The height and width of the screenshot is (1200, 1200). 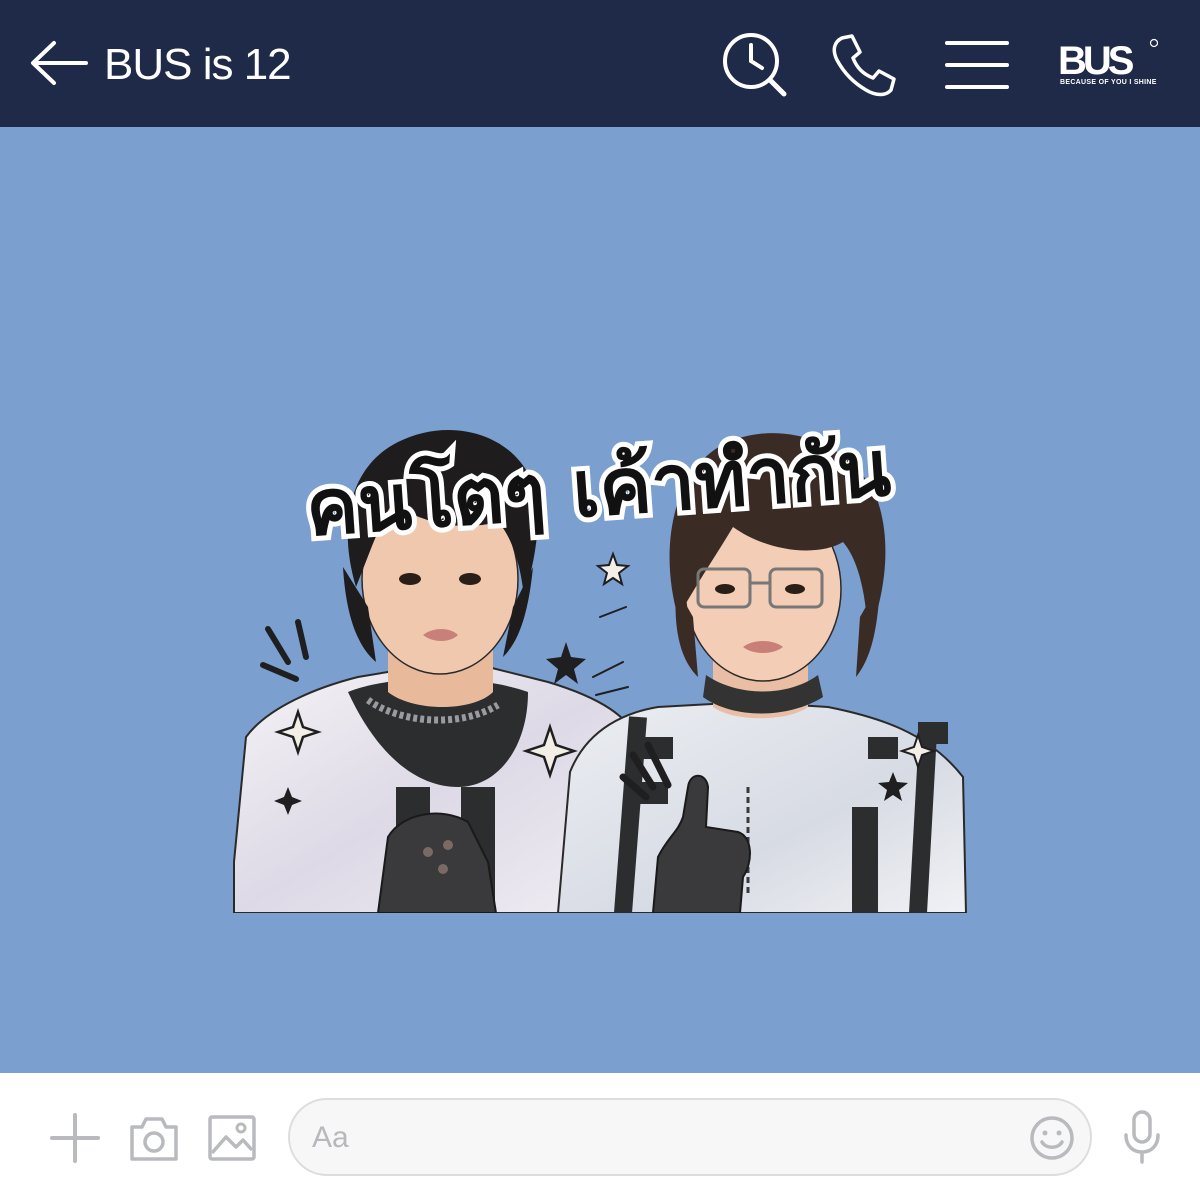 What do you see at coordinates (979, 65) in the screenshot?
I see `menu-icon` at bounding box center [979, 65].